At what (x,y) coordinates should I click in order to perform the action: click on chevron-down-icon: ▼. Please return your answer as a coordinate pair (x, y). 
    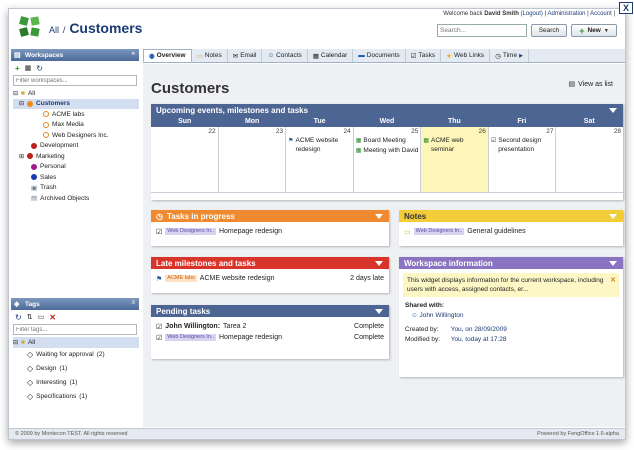
    Looking at the image, I should click on (606, 30).